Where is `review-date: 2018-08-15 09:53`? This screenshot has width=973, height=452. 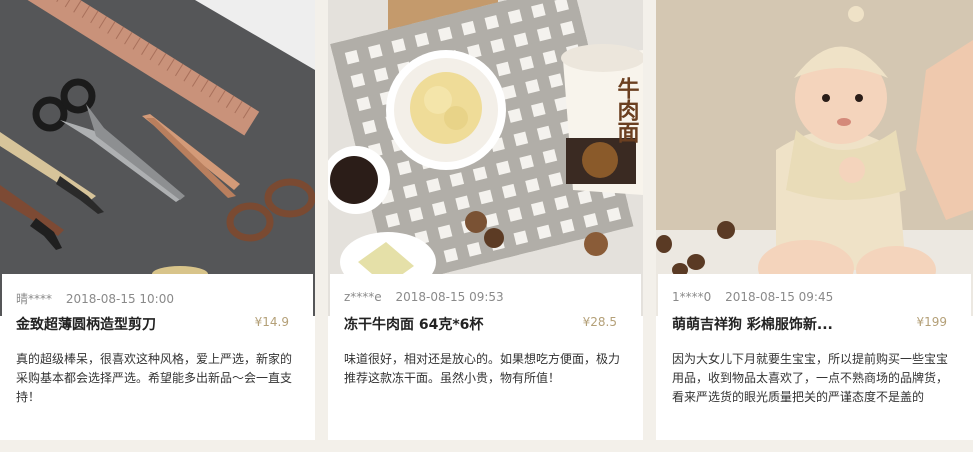
review-date: 2018-08-15 09:53 is located at coordinates (449, 297).